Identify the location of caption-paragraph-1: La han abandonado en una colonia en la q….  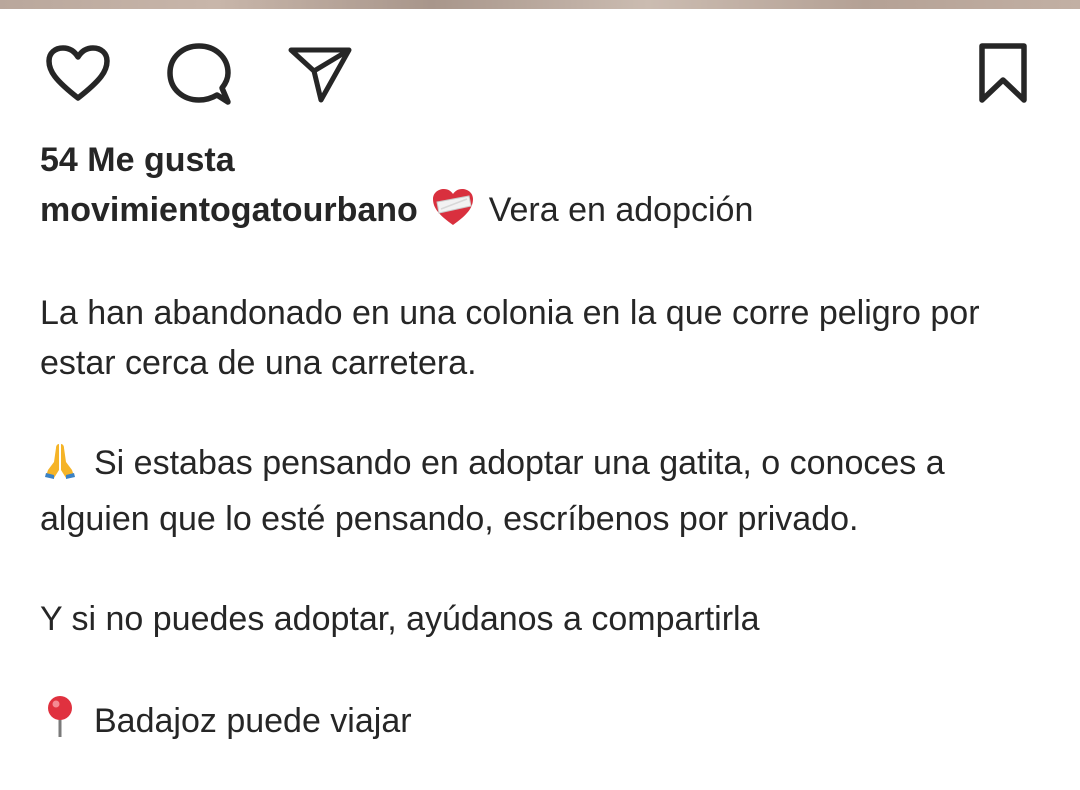
(510, 338).